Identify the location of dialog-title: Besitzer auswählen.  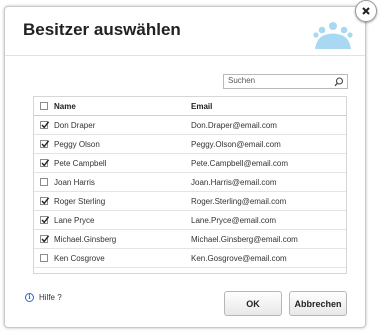
(102, 29).